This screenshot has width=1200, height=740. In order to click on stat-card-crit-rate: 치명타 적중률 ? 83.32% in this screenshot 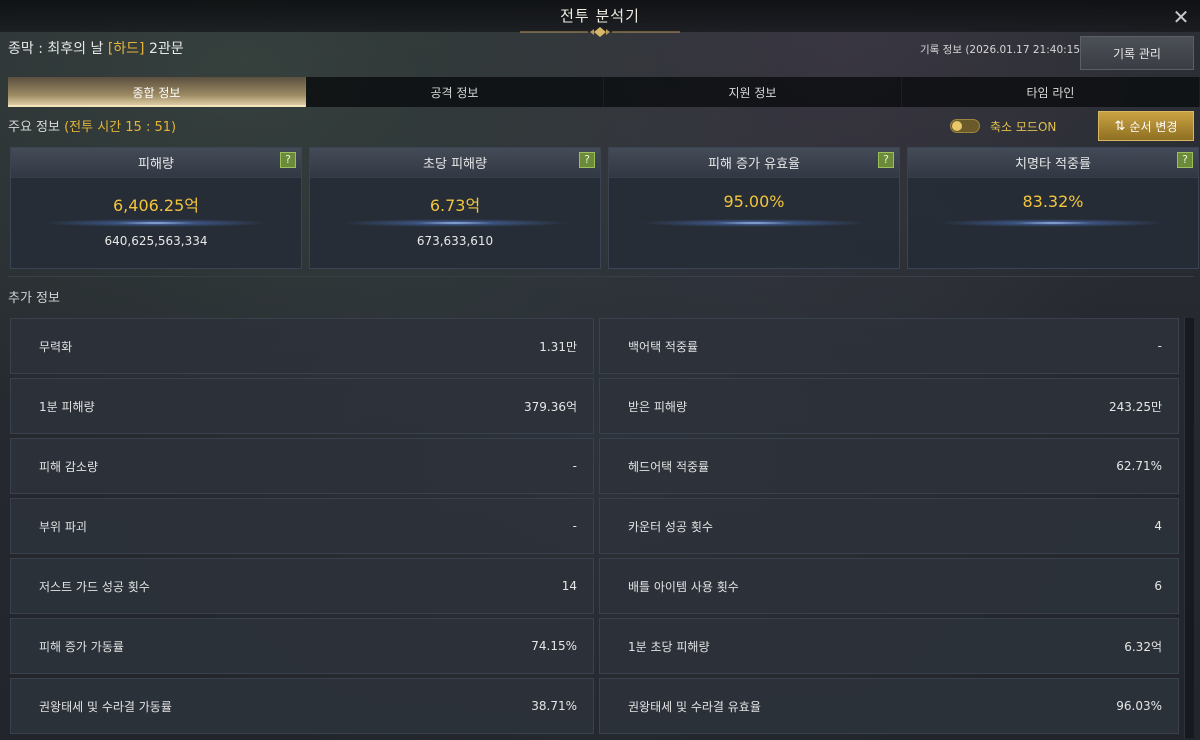, I will do `click(1053, 208)`.